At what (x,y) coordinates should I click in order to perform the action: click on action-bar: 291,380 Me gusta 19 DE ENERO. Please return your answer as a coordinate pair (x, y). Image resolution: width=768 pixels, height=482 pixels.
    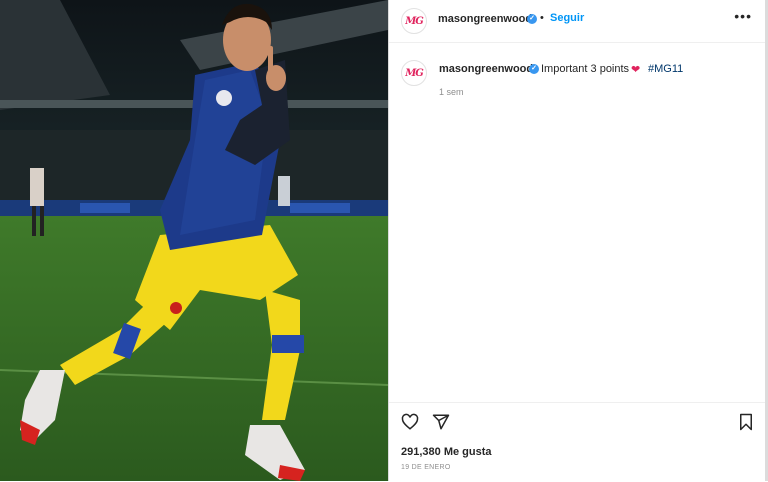
    Looking at the image, I should click on (577, 442).